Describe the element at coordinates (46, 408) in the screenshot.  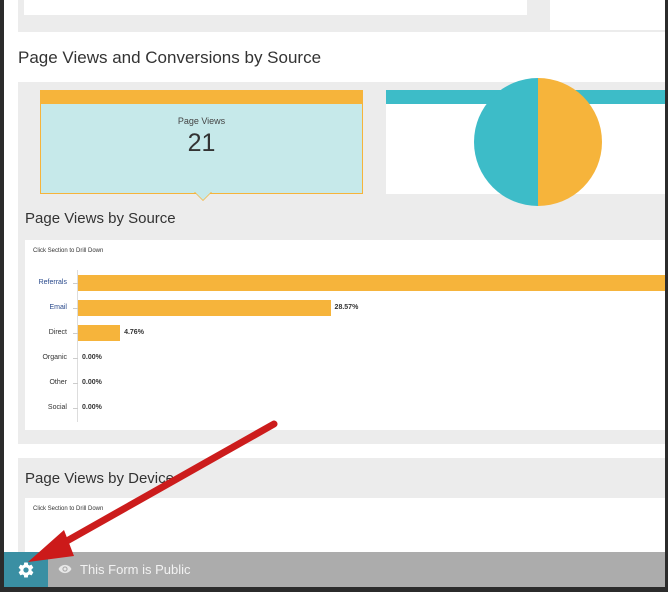
I see `category-label: Social` at that location.